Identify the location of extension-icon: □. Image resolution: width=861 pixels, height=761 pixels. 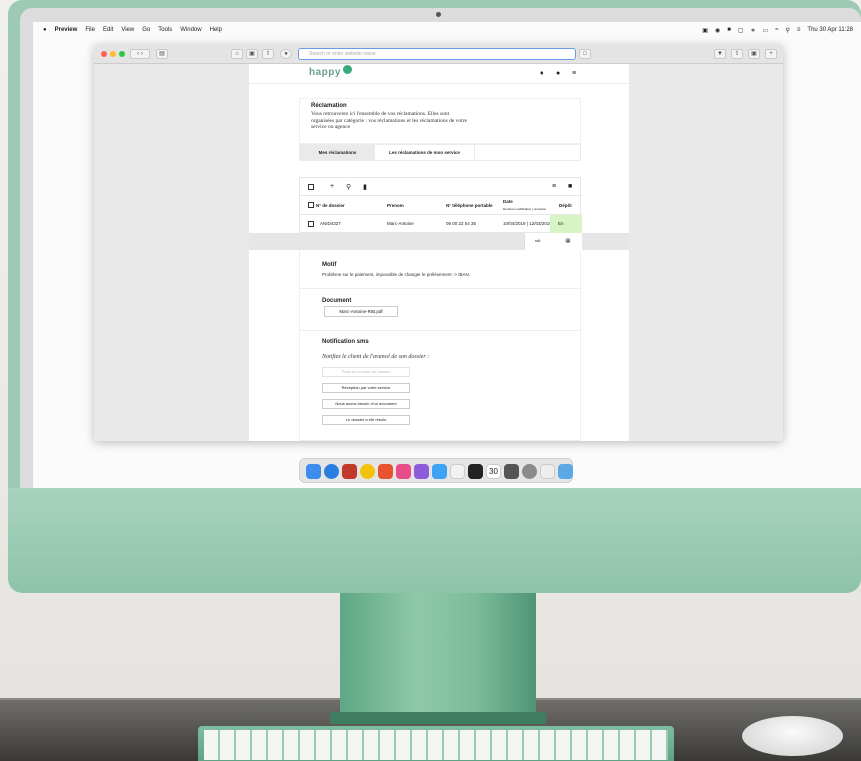
(585, 54).